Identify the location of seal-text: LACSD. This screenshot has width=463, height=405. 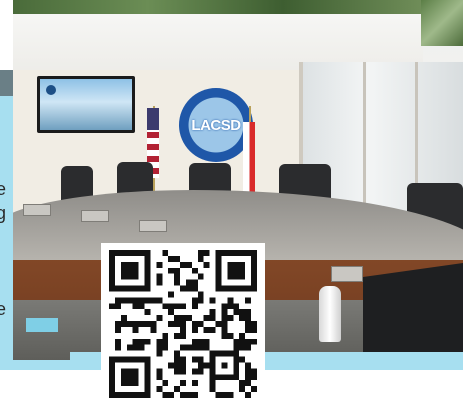
(216, 125).